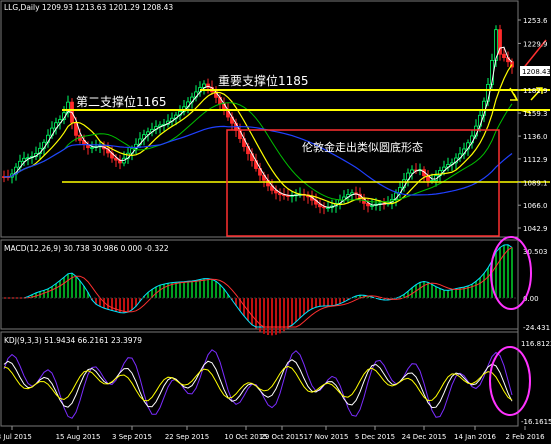 The height and width of the screenshot is (444, 551). I want to click on date-tick-label: 17 Nov 2015, so click(326, 437).